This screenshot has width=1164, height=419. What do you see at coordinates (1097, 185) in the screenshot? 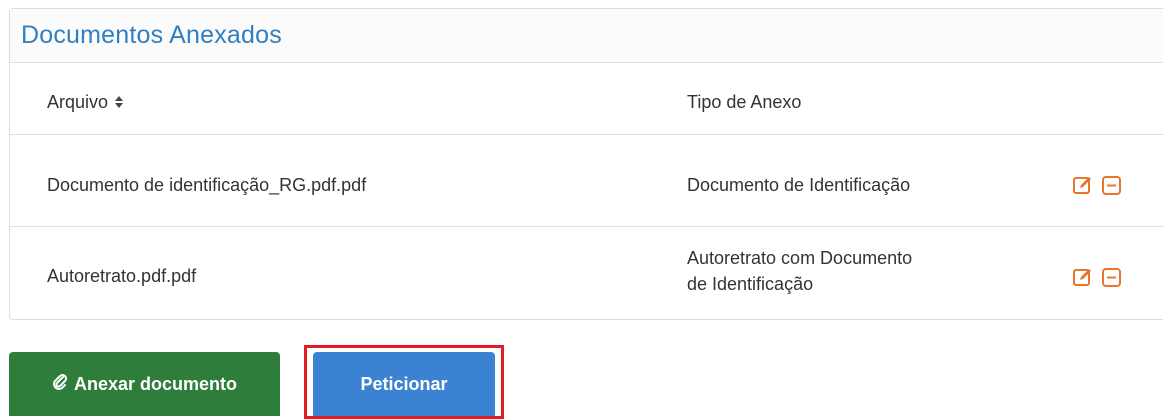
I see `row-1-actions` at bounding box center [1097, 185].